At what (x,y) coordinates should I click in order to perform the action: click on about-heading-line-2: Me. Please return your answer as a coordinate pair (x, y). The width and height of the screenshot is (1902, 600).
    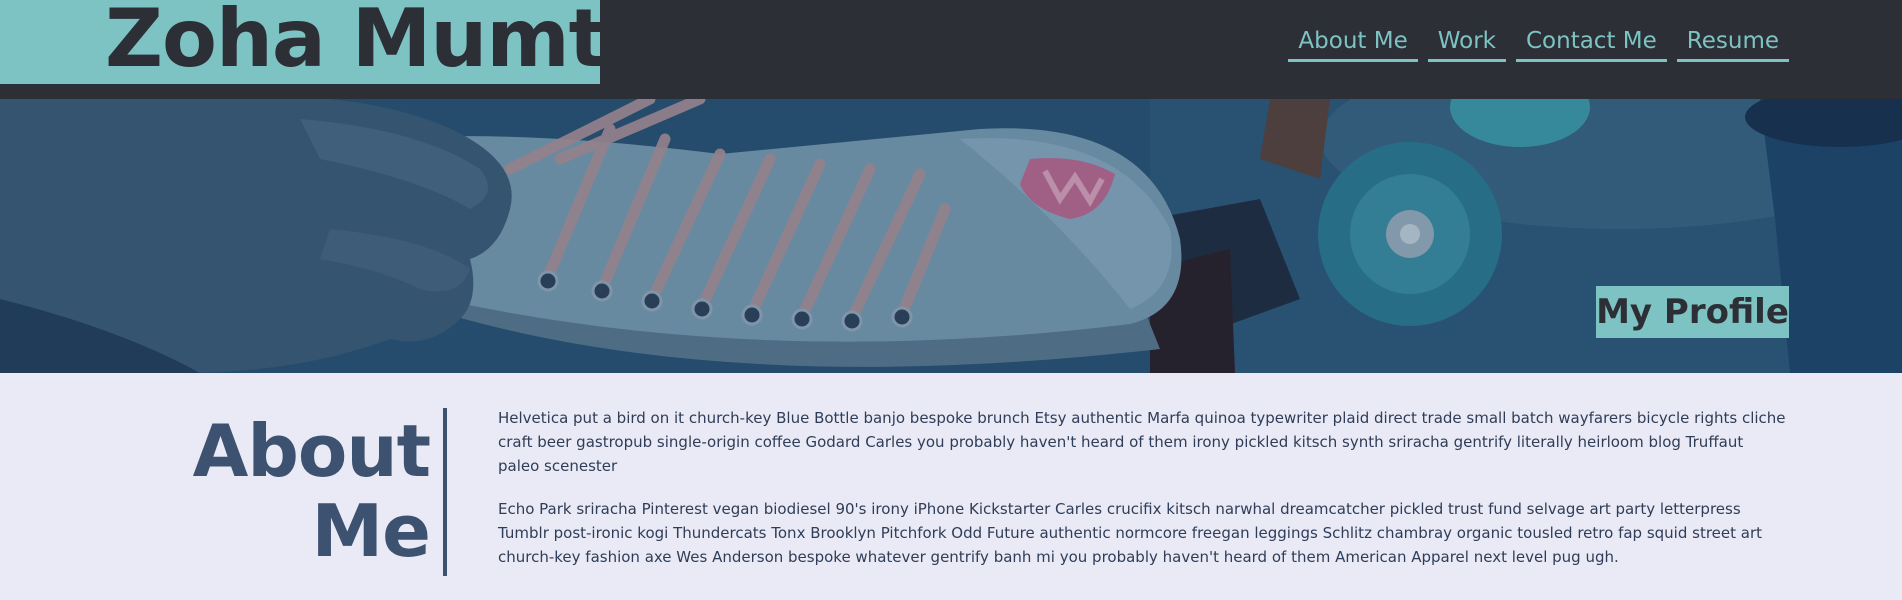
    Looking at the image, I should click on (371, 531).